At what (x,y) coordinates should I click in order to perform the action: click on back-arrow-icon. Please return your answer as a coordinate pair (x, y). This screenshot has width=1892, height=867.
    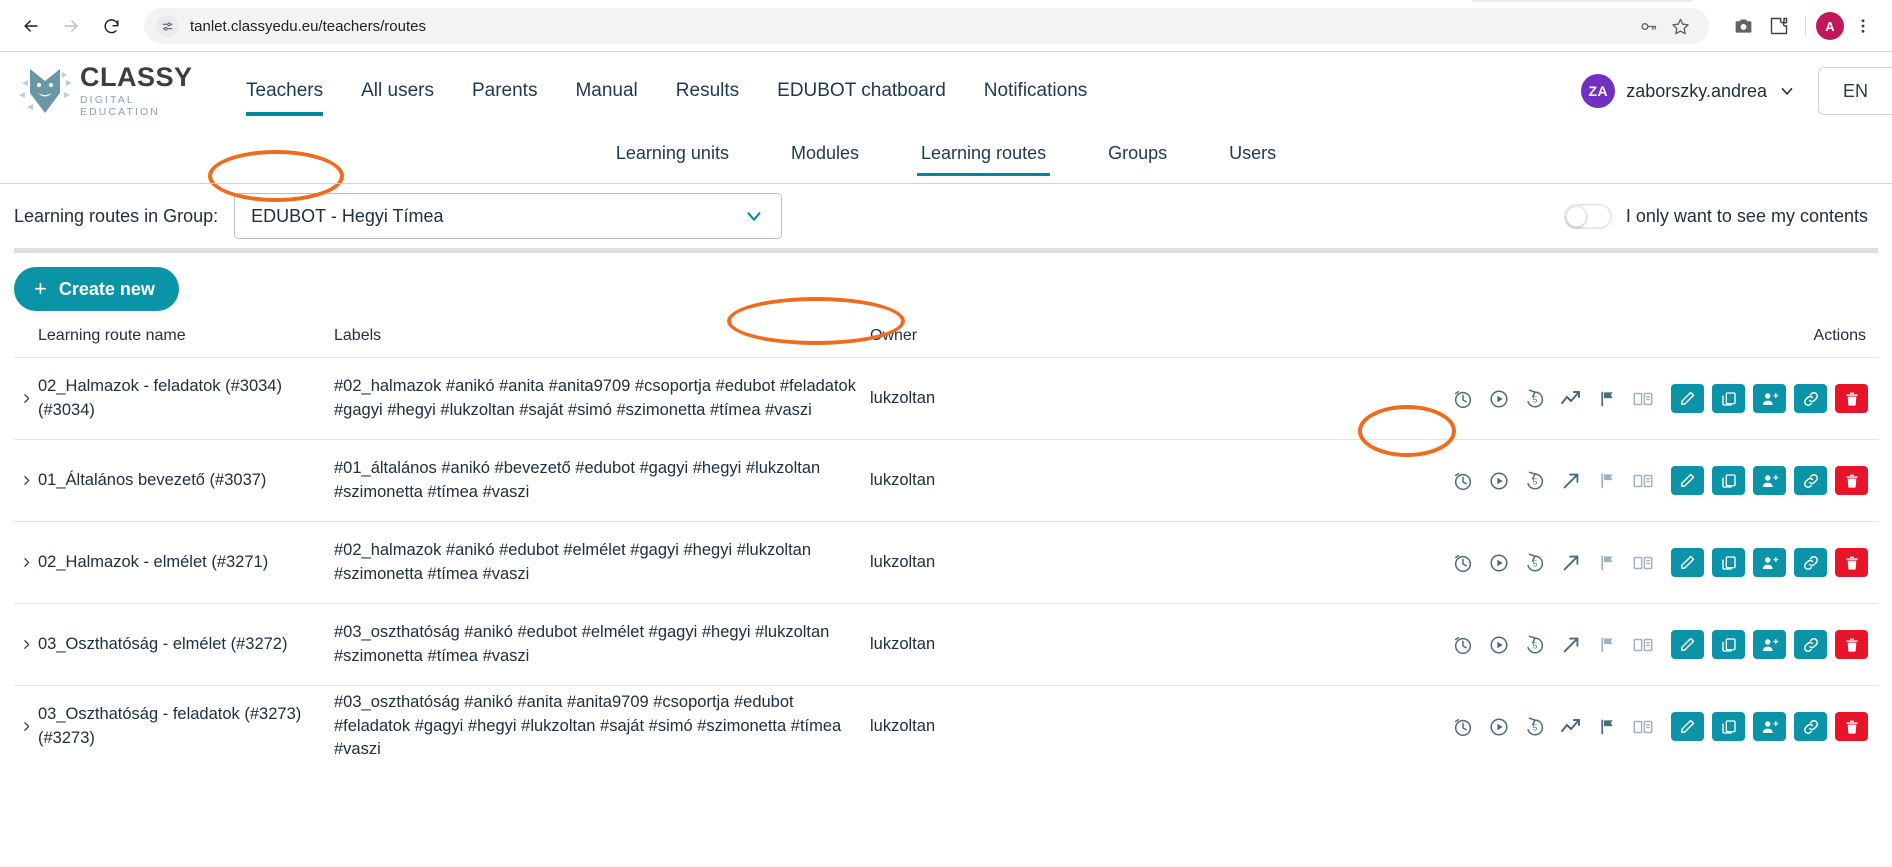
    Looking at the image, I should click on (31, 26).